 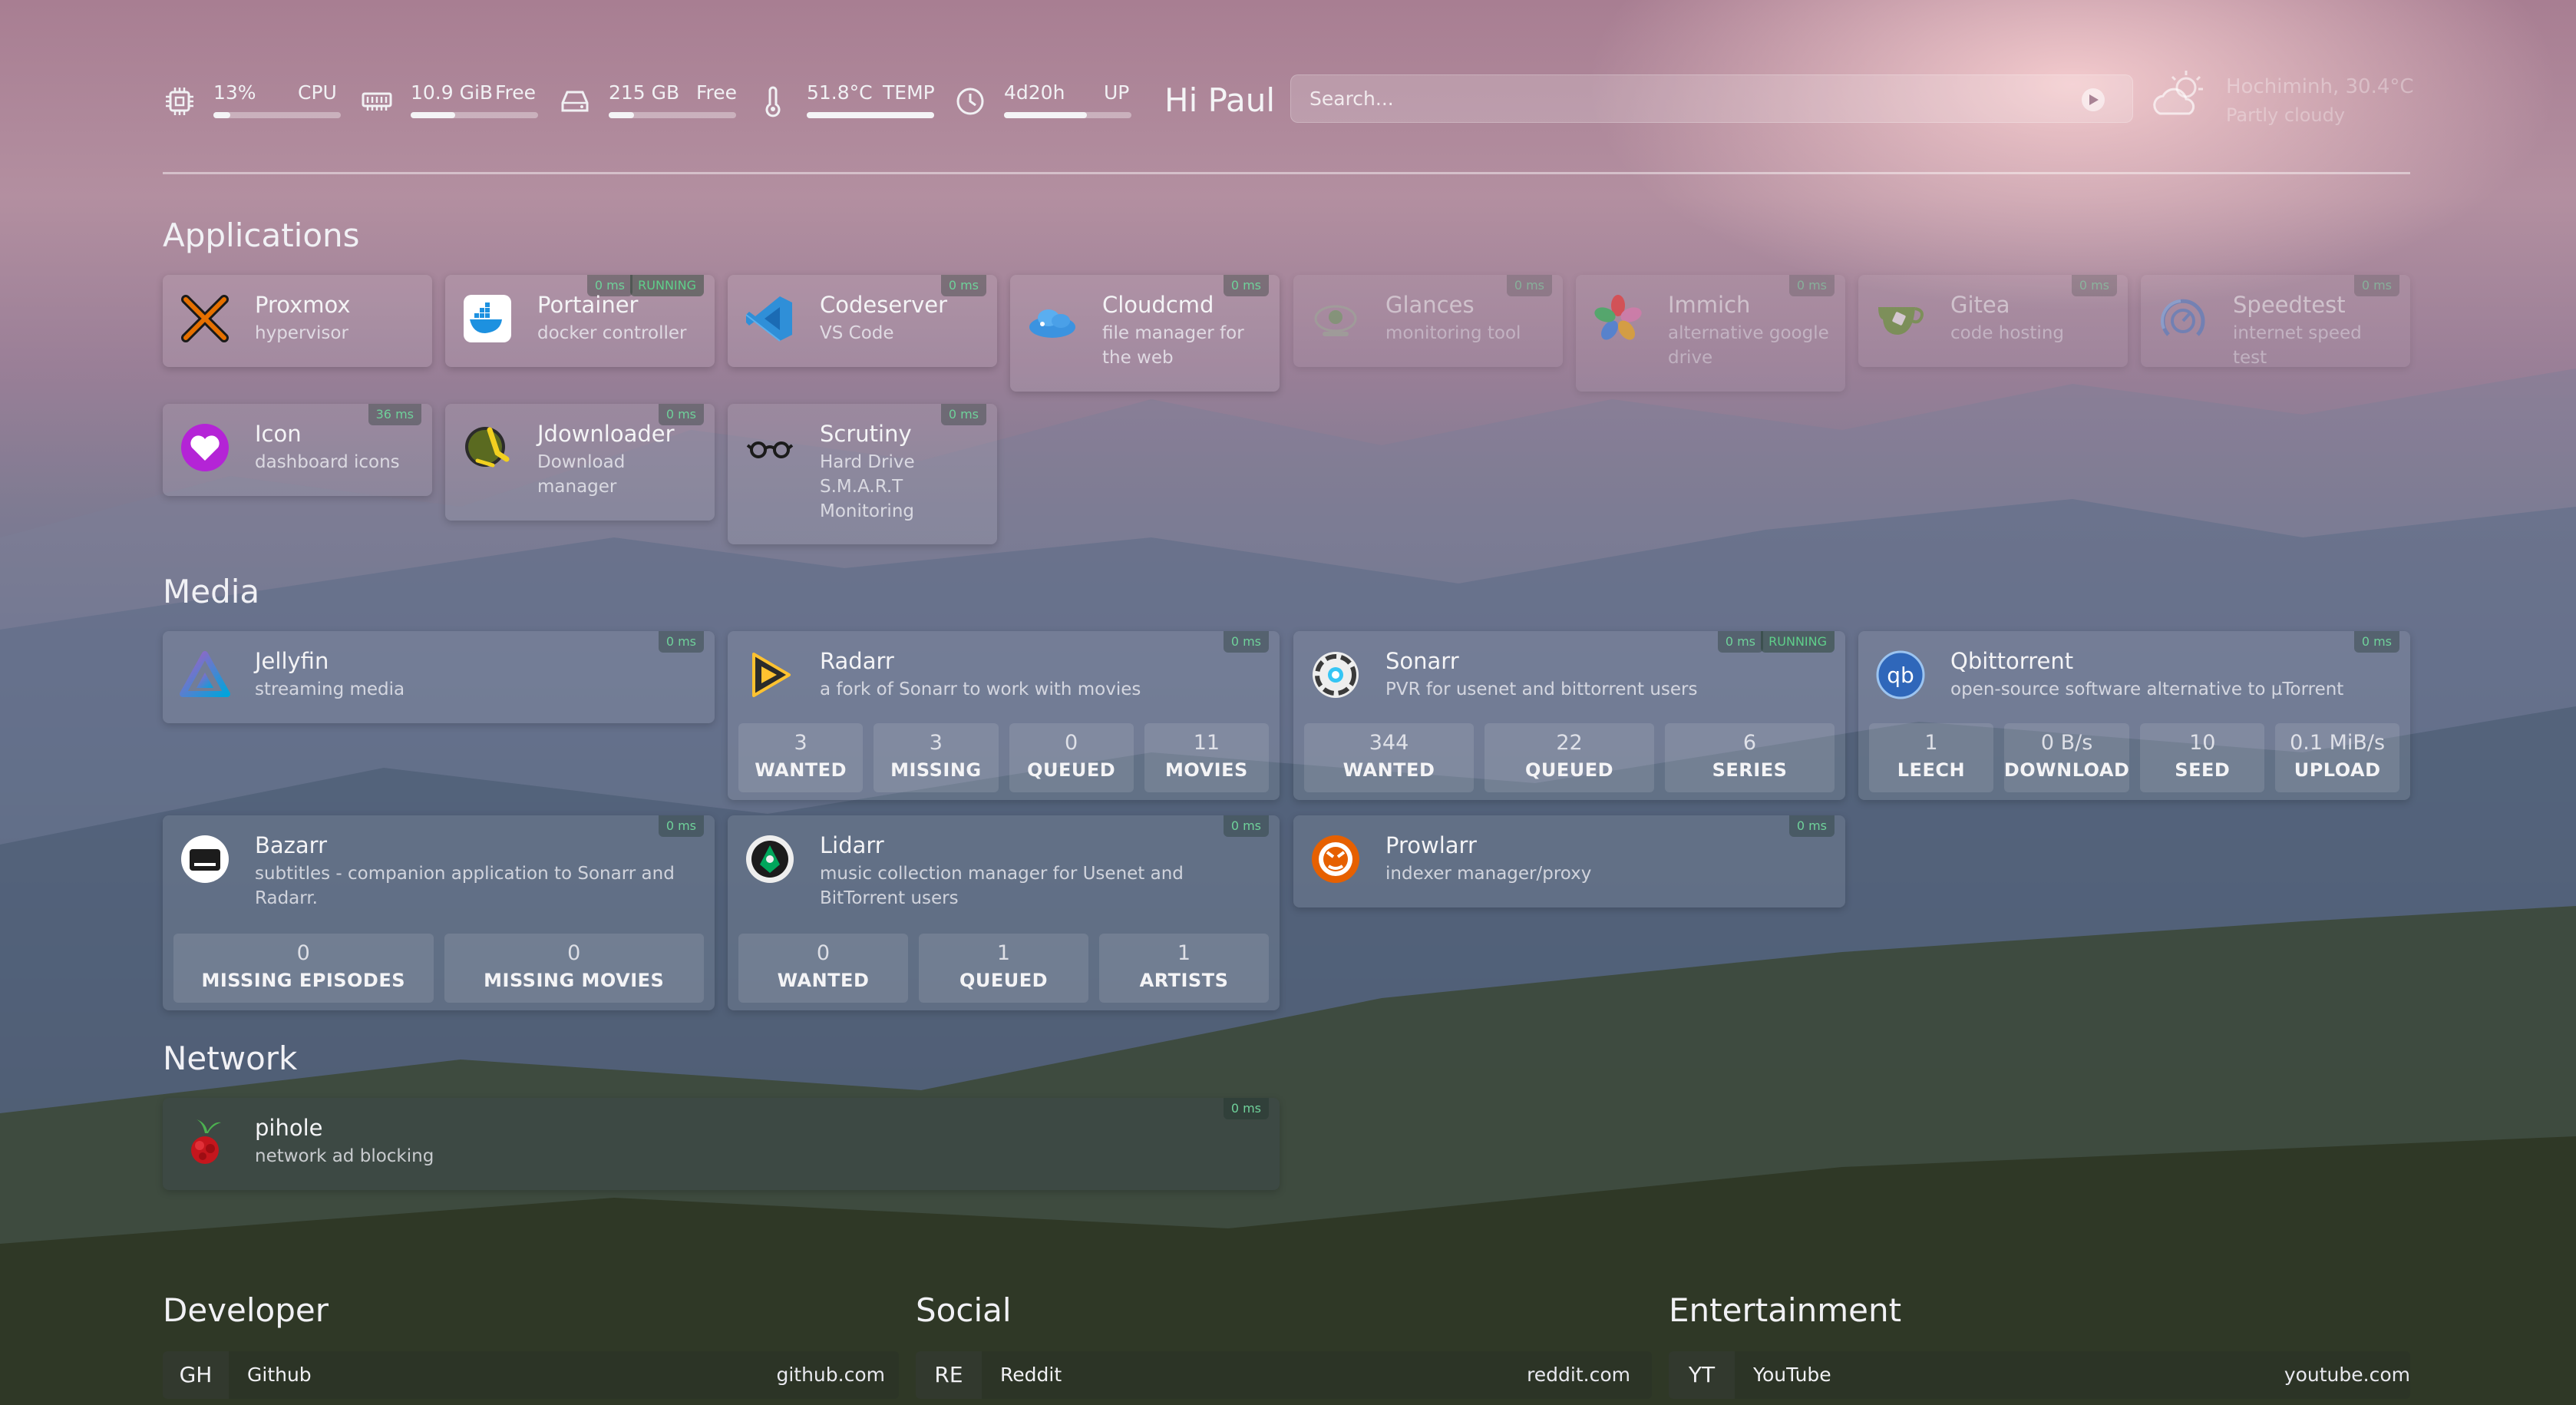 What do you see at coordinates (1578, 1375) in the screenshot?
I see `bookmark-url: reddit.com` at bounding box center [1578, 1375].